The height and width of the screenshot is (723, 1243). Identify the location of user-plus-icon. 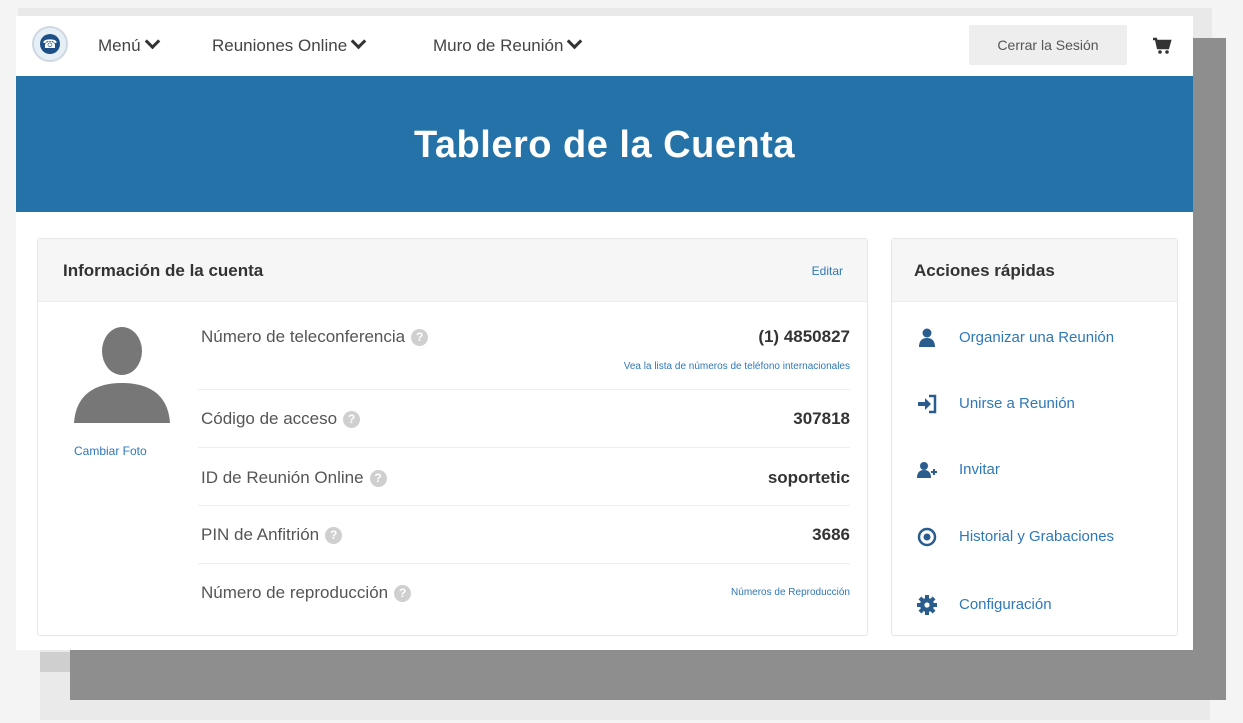
(927, 470).